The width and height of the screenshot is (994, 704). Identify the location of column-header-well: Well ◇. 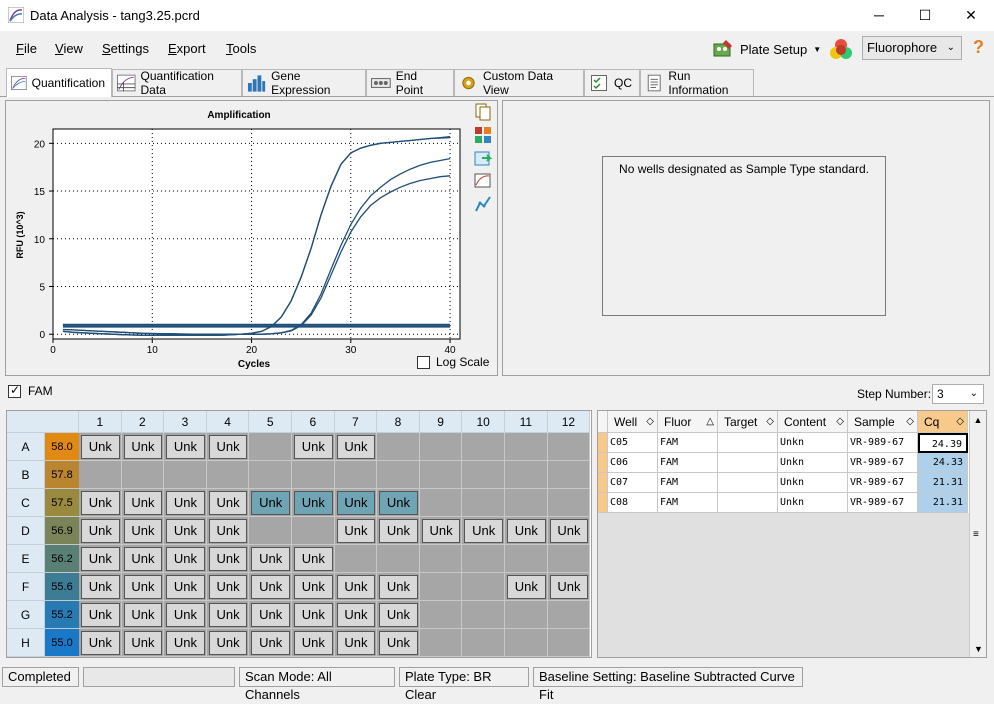
(633, 422).